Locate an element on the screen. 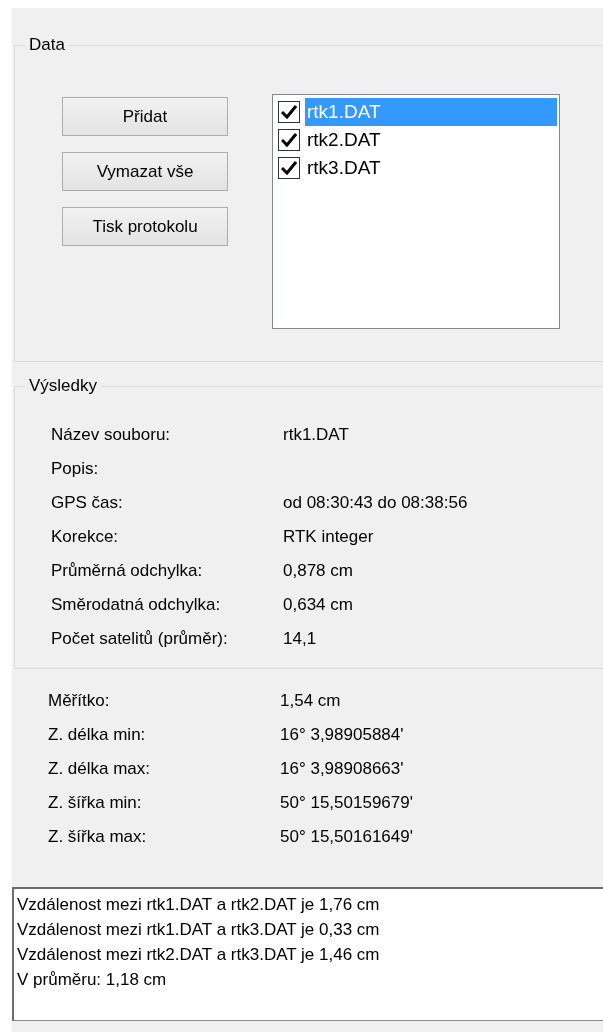  field-value: 14,1 is located at coordinates (300, 639).